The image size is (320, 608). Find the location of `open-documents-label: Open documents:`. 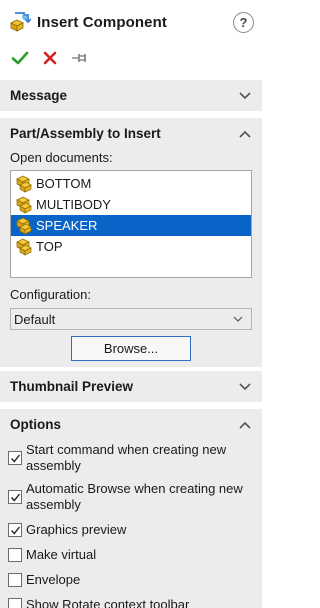

open-documents-label: Open documents: is located at coordinates (61, 157).